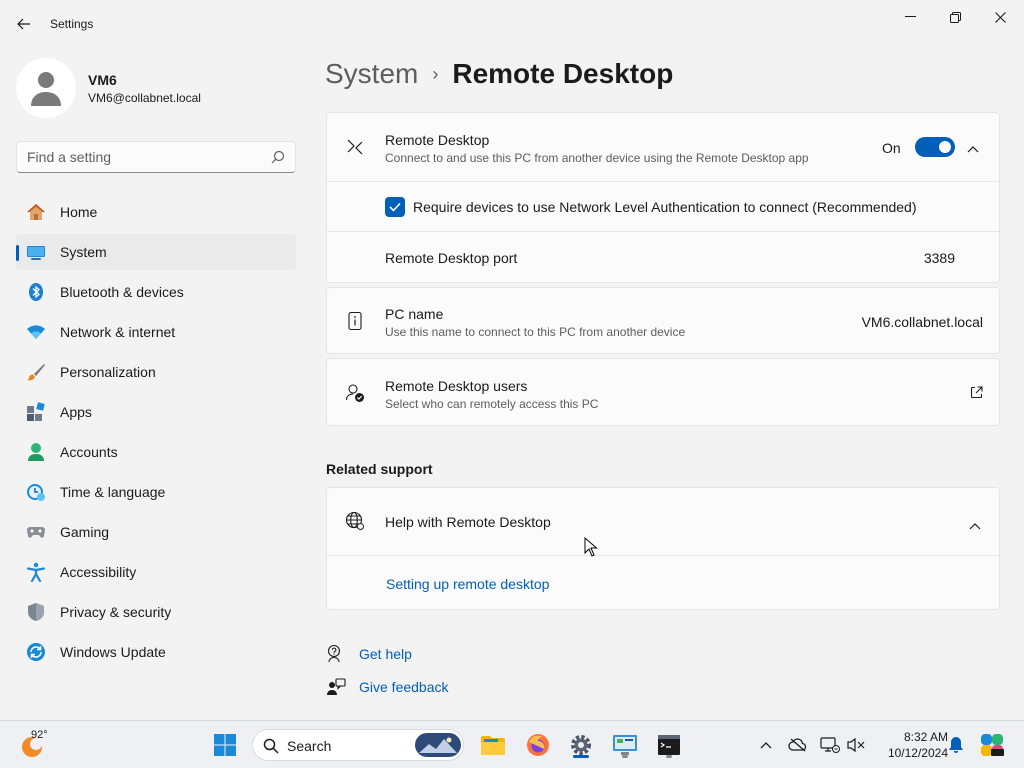 This screenshot has width=1024, height=768. I want to click on file-explorer-button, so click(493, 745).